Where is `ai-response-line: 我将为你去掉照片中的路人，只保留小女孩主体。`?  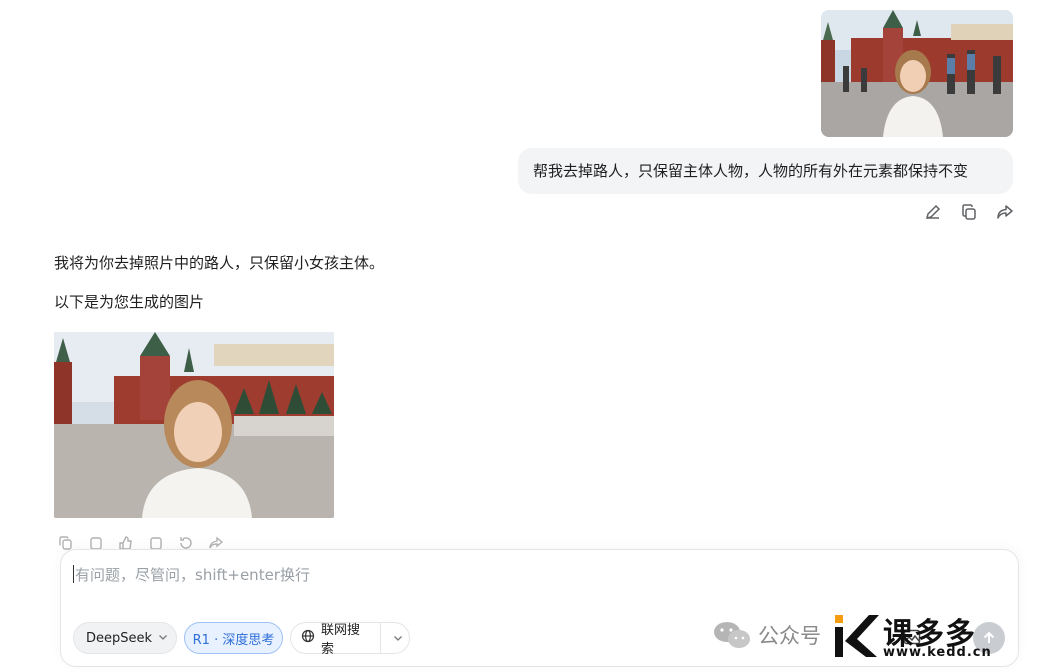 ai-response-line: 我将为你去掉照片中的路人，只保留小女孩主体。 is located at coordinates (219, 263).